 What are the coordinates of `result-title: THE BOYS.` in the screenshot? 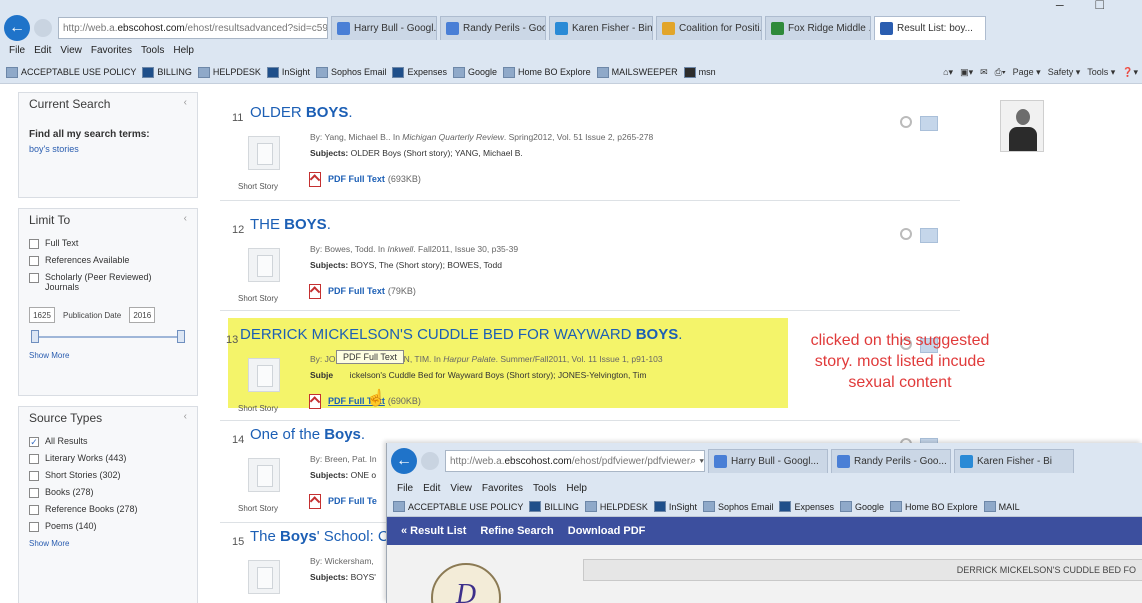 It's located at (290, 224).